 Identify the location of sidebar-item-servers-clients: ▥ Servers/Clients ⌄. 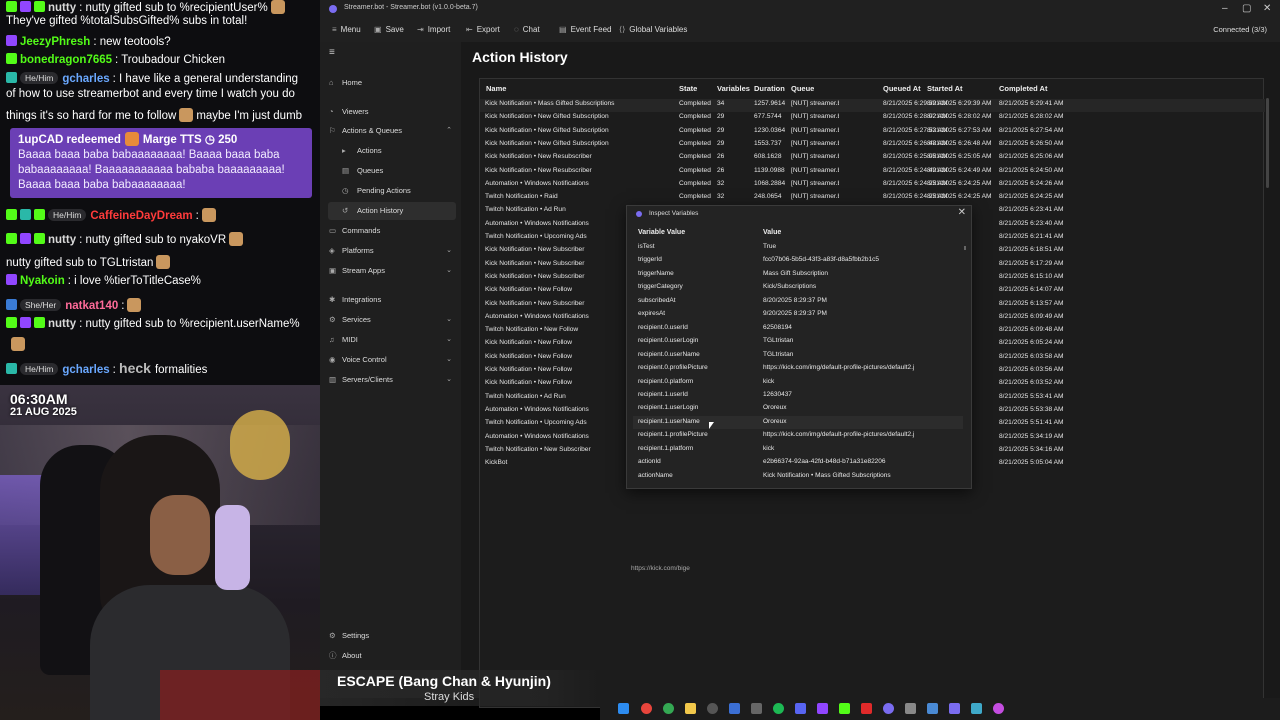
(392, 380).